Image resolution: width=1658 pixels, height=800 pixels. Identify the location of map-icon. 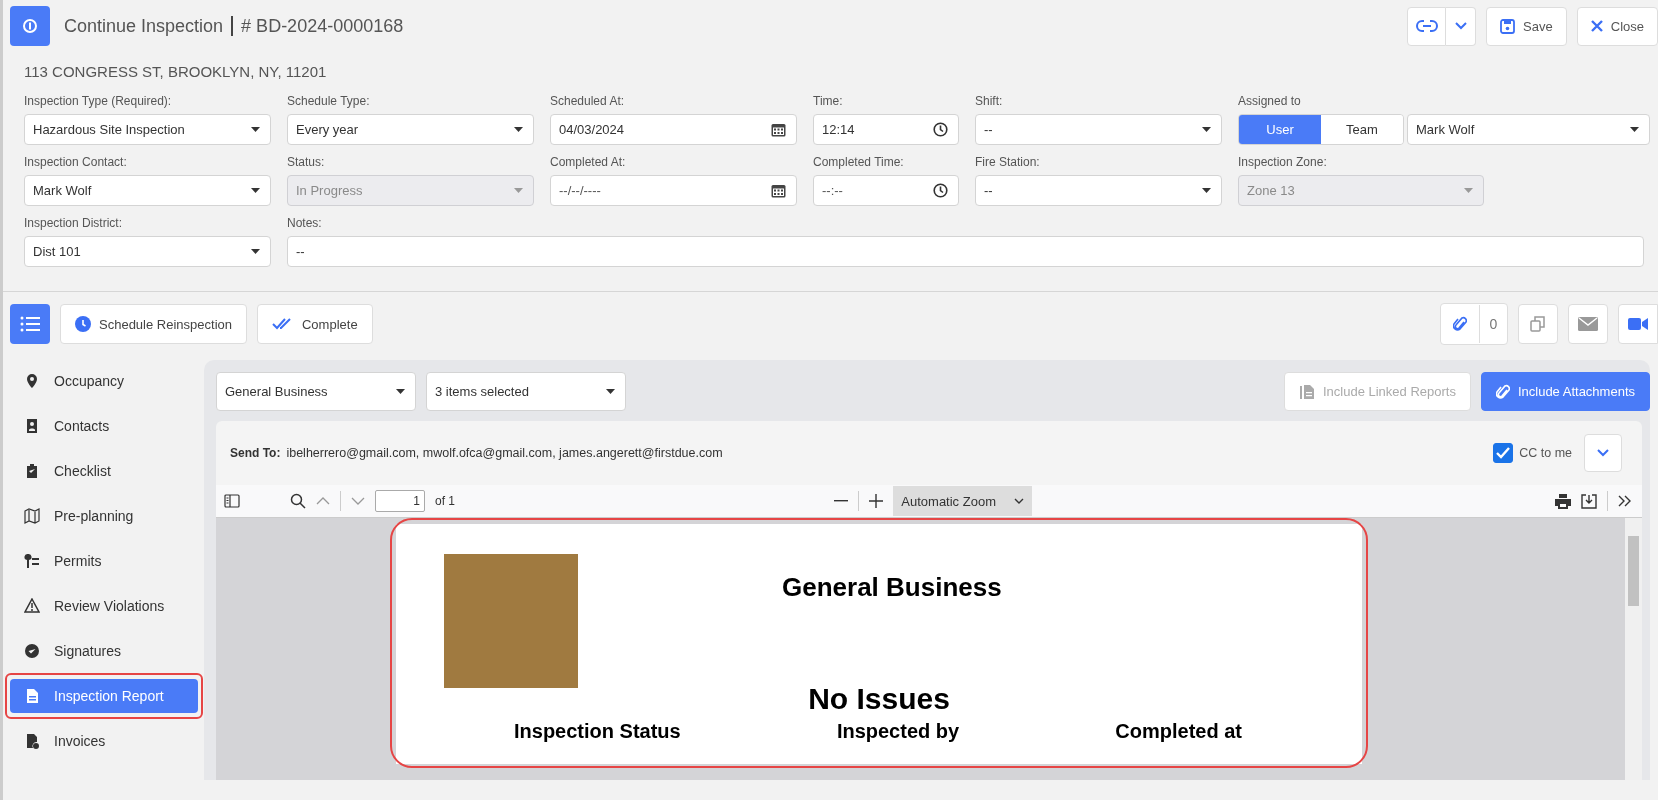
(32, 516).